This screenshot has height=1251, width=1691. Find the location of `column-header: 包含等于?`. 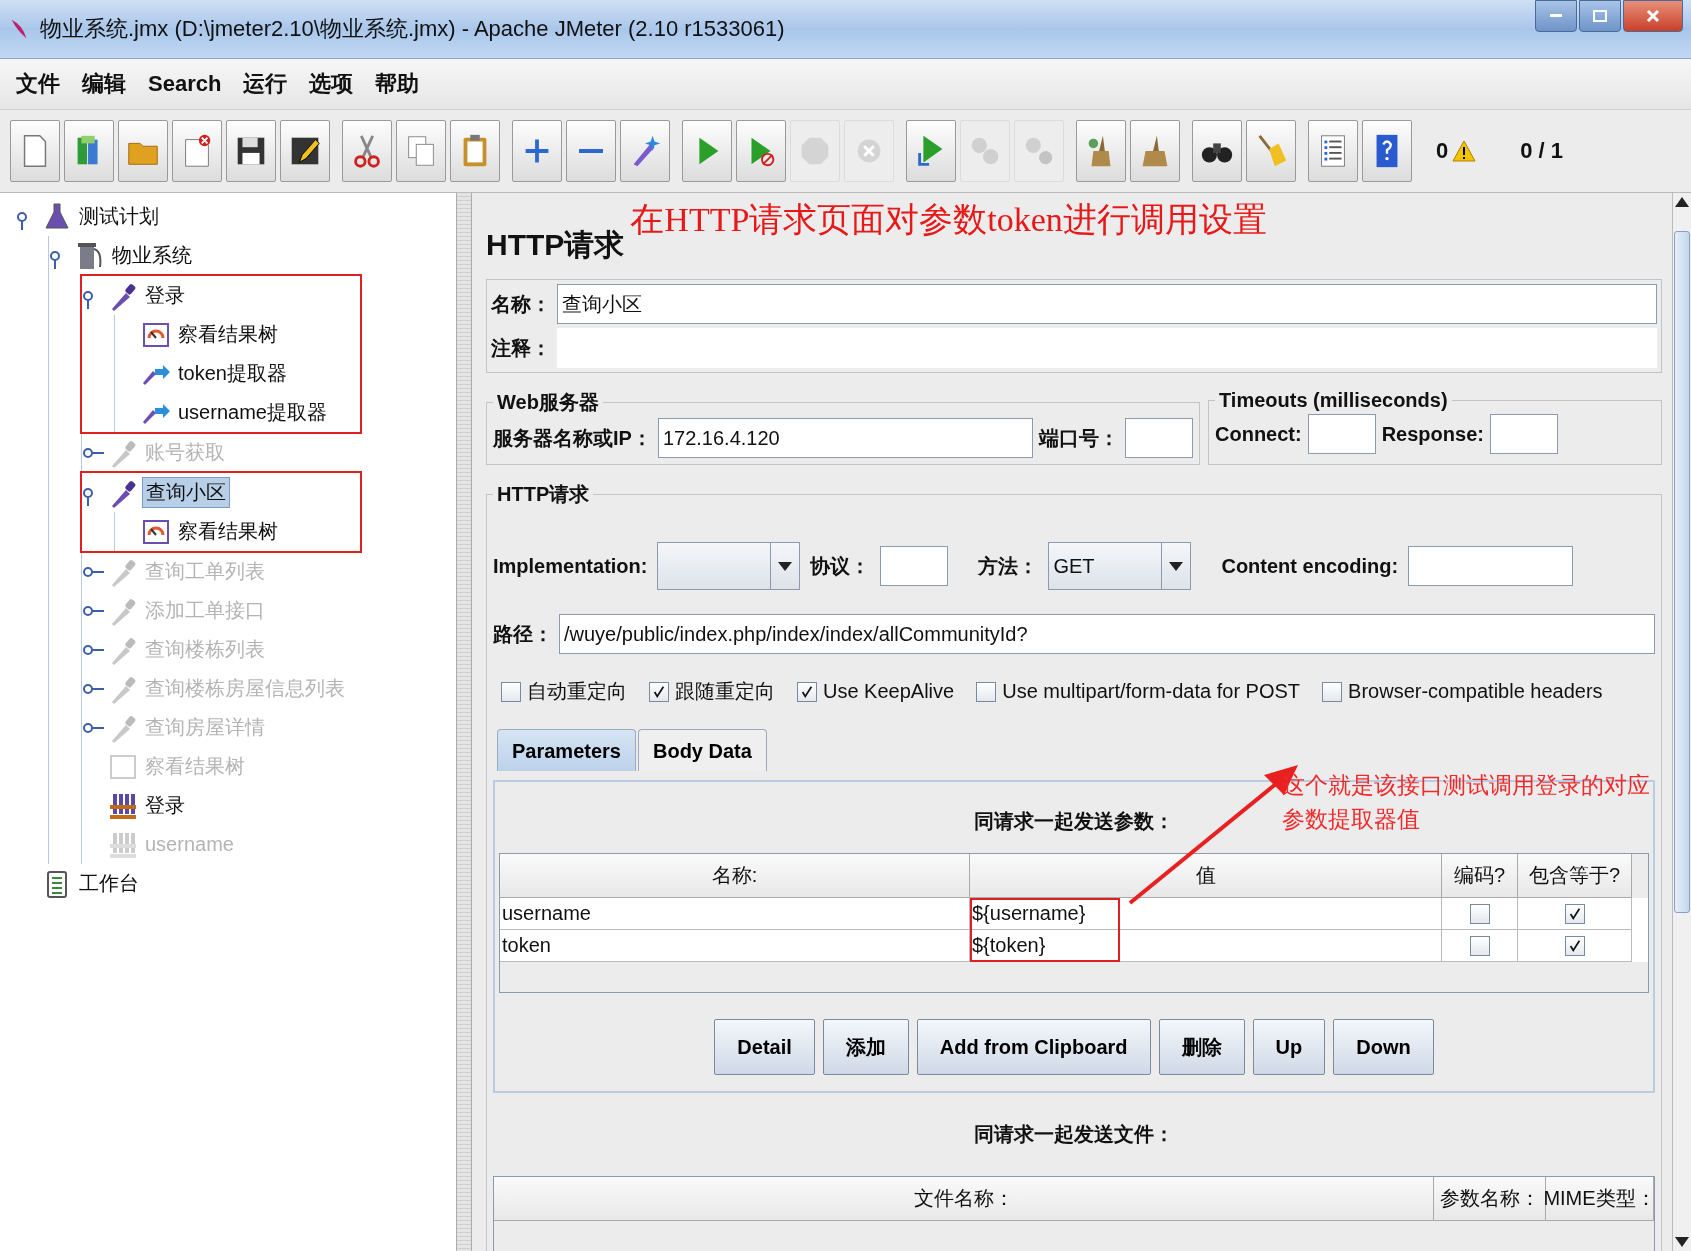

column-header: 包含等于? is located at coordinates (1575, 876).